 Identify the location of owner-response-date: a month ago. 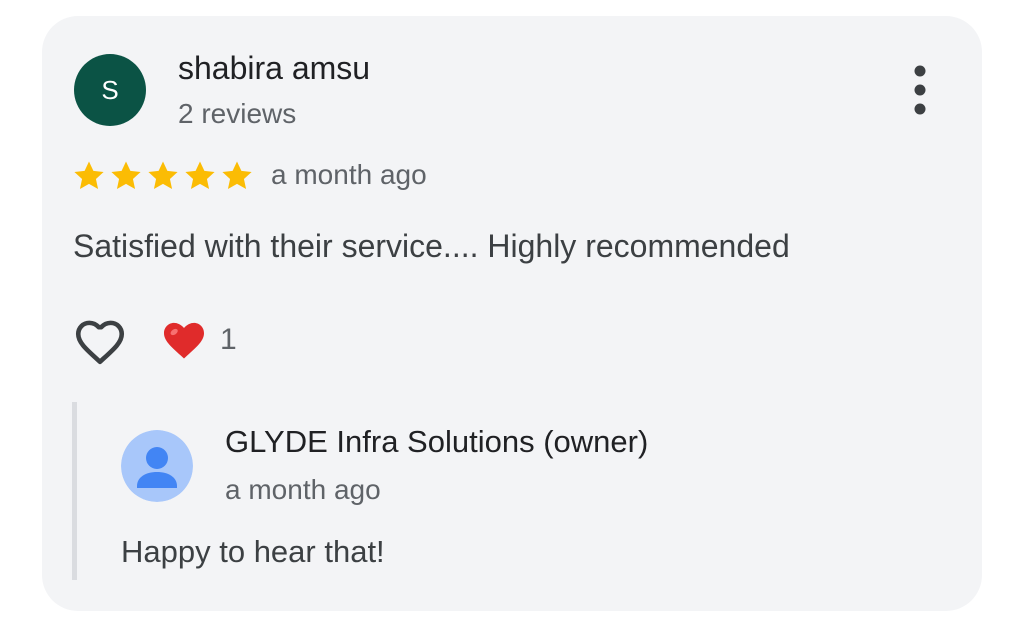
(303, 489).